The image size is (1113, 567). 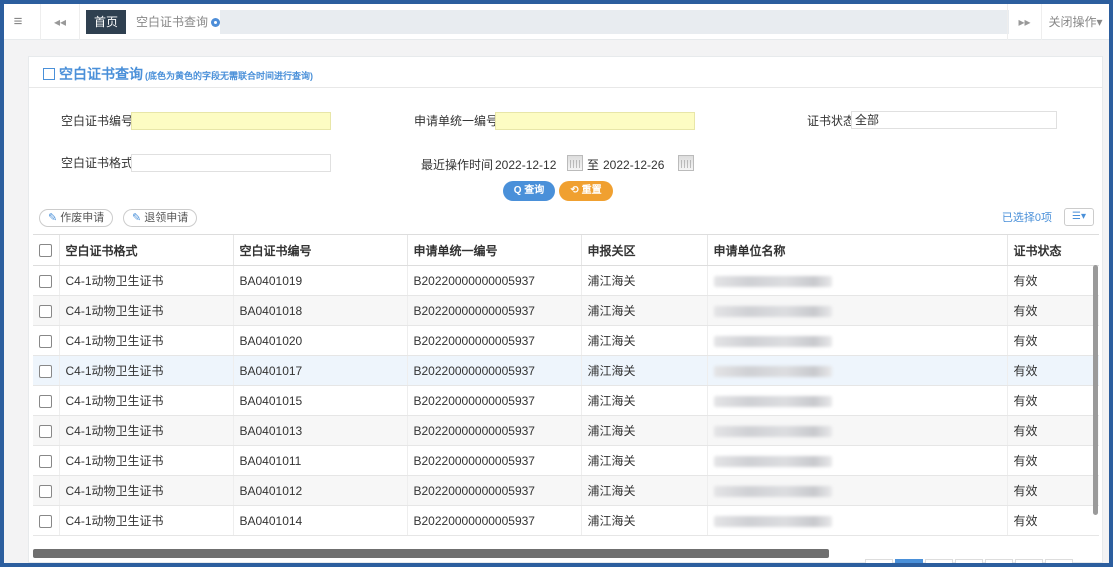 I want to click on edit-icon: ✎, so click(x=137, y=218).